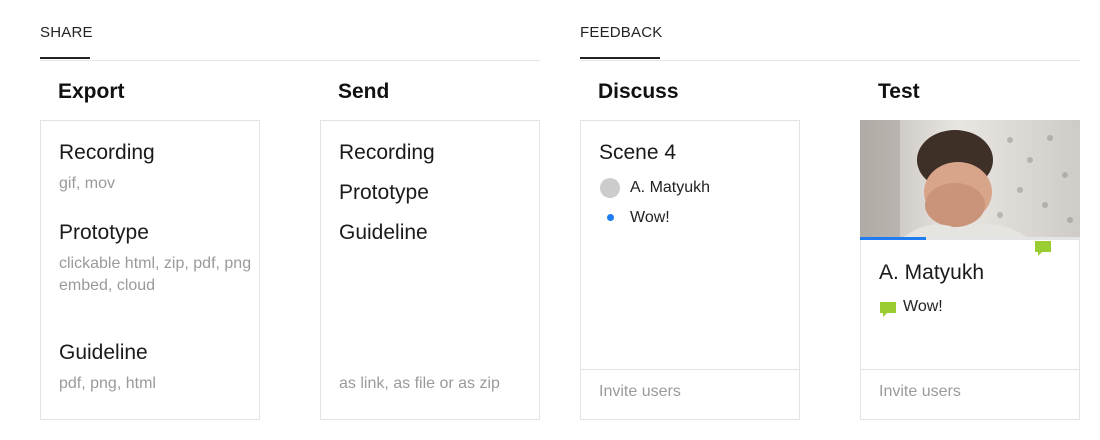 The height and width of the screenshot is (440, 1100). Describe the element at coordinates (830, 30) in the screenshot. I see `feedback-section-header: FEEDBACK` at that location.